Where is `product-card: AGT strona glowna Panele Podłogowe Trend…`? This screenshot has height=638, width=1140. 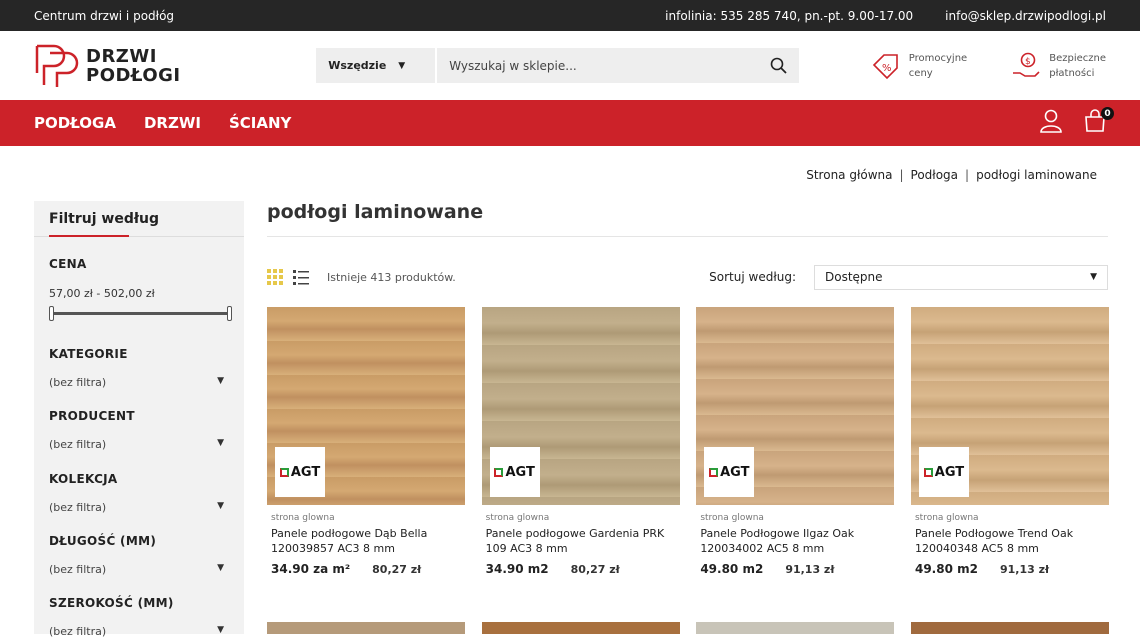 product-card: AGT strona glowna Panele Podłogowe Trend… is located at coordinates (1009, 441).